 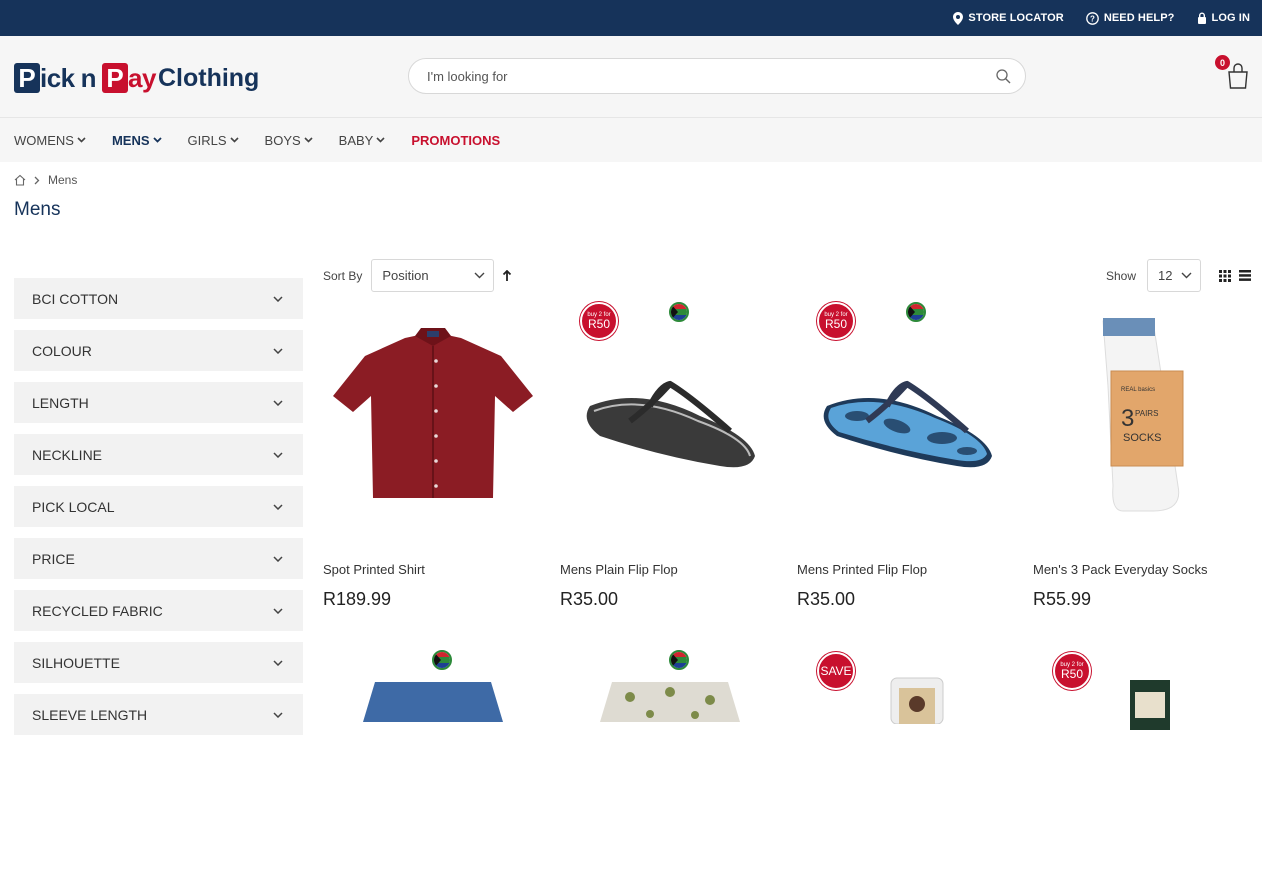 What do you see at coordinates (37, 209) in the screenshot?
I see `page-title: Mens` at bounding box center [37, 209].